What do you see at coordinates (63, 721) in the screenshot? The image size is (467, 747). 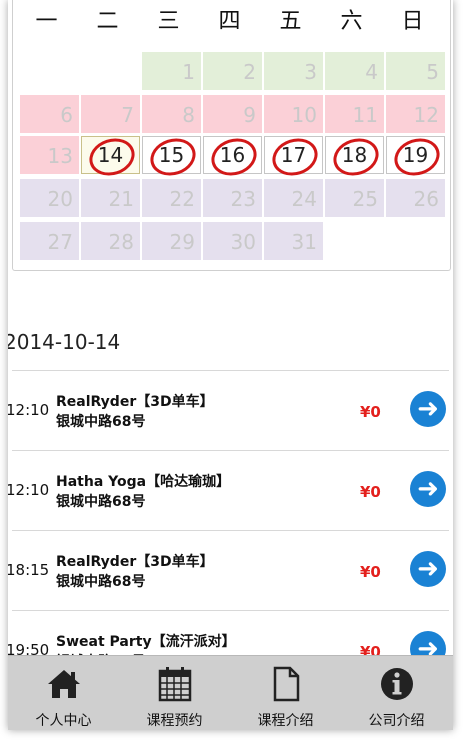 I see `tab-label: 个人中心` at bounding box center [63, 721].